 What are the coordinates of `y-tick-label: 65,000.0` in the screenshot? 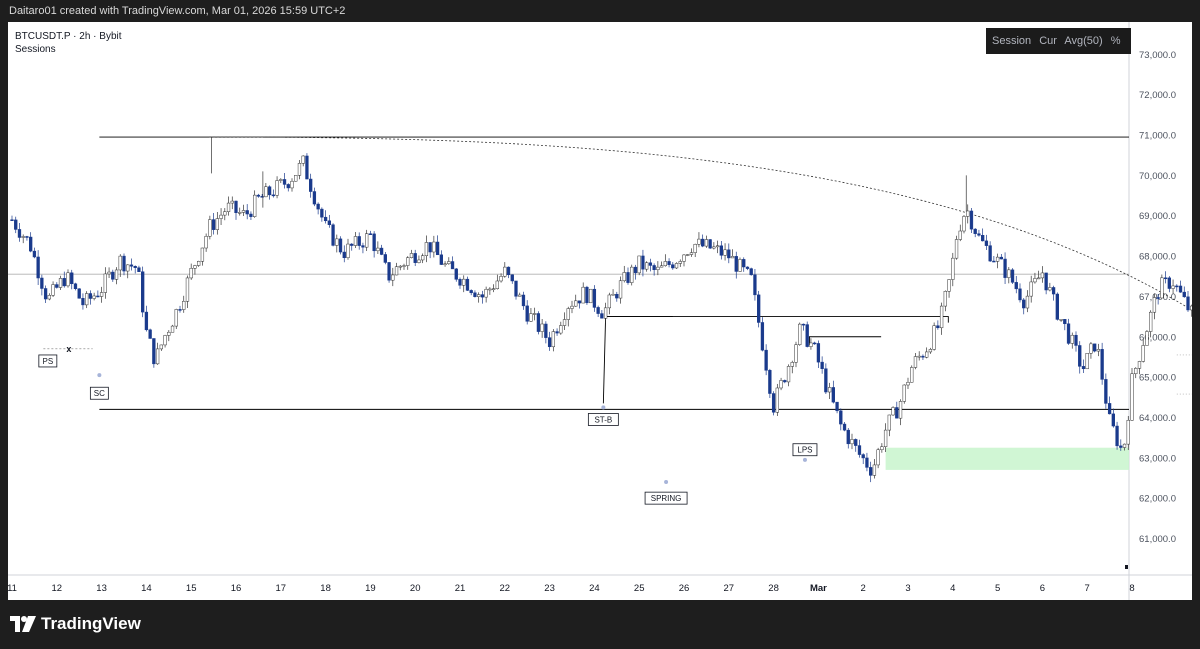 It's located at (1157, 378).